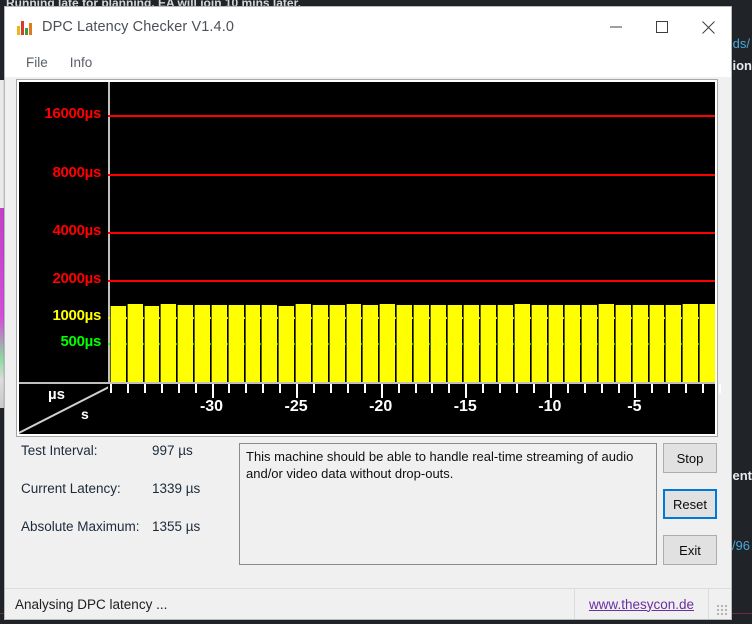 The width and height of the screenshot is (752, 624). Describe the element at coordinates (37, 62) in the screenshot. I see `menu-item-file: File` at that location.